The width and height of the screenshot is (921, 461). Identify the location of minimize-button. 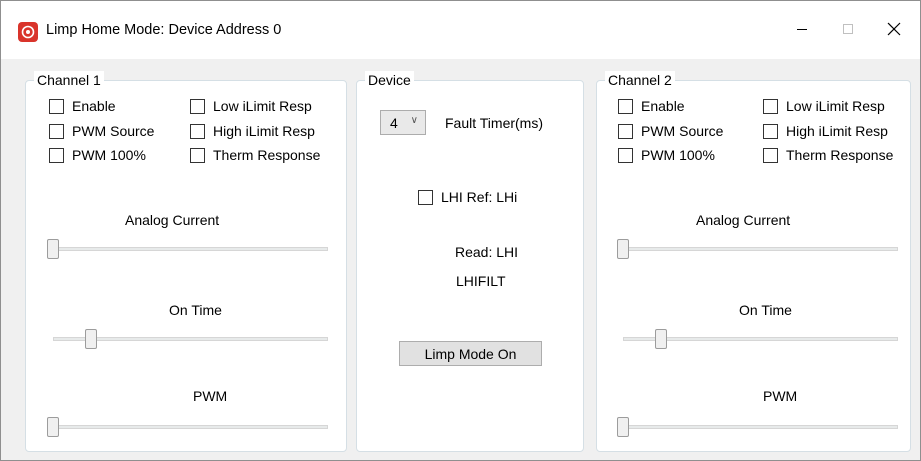
(802, 30).